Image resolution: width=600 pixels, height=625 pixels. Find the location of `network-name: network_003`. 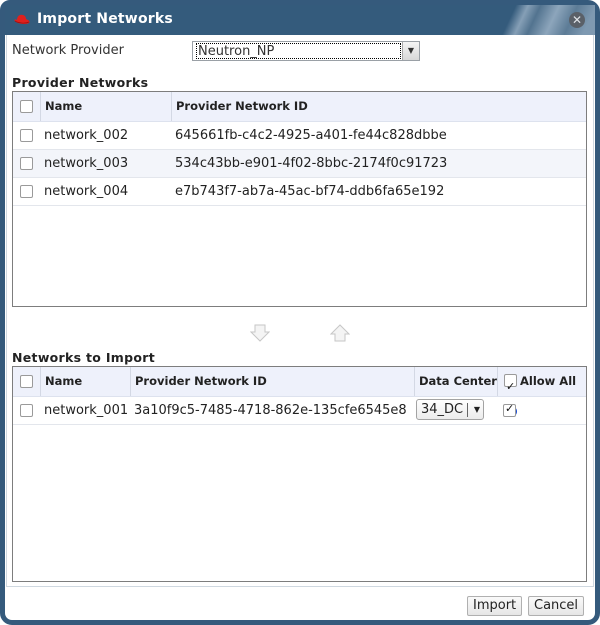

network-name: network_003 is located at coordinates (86, 163).